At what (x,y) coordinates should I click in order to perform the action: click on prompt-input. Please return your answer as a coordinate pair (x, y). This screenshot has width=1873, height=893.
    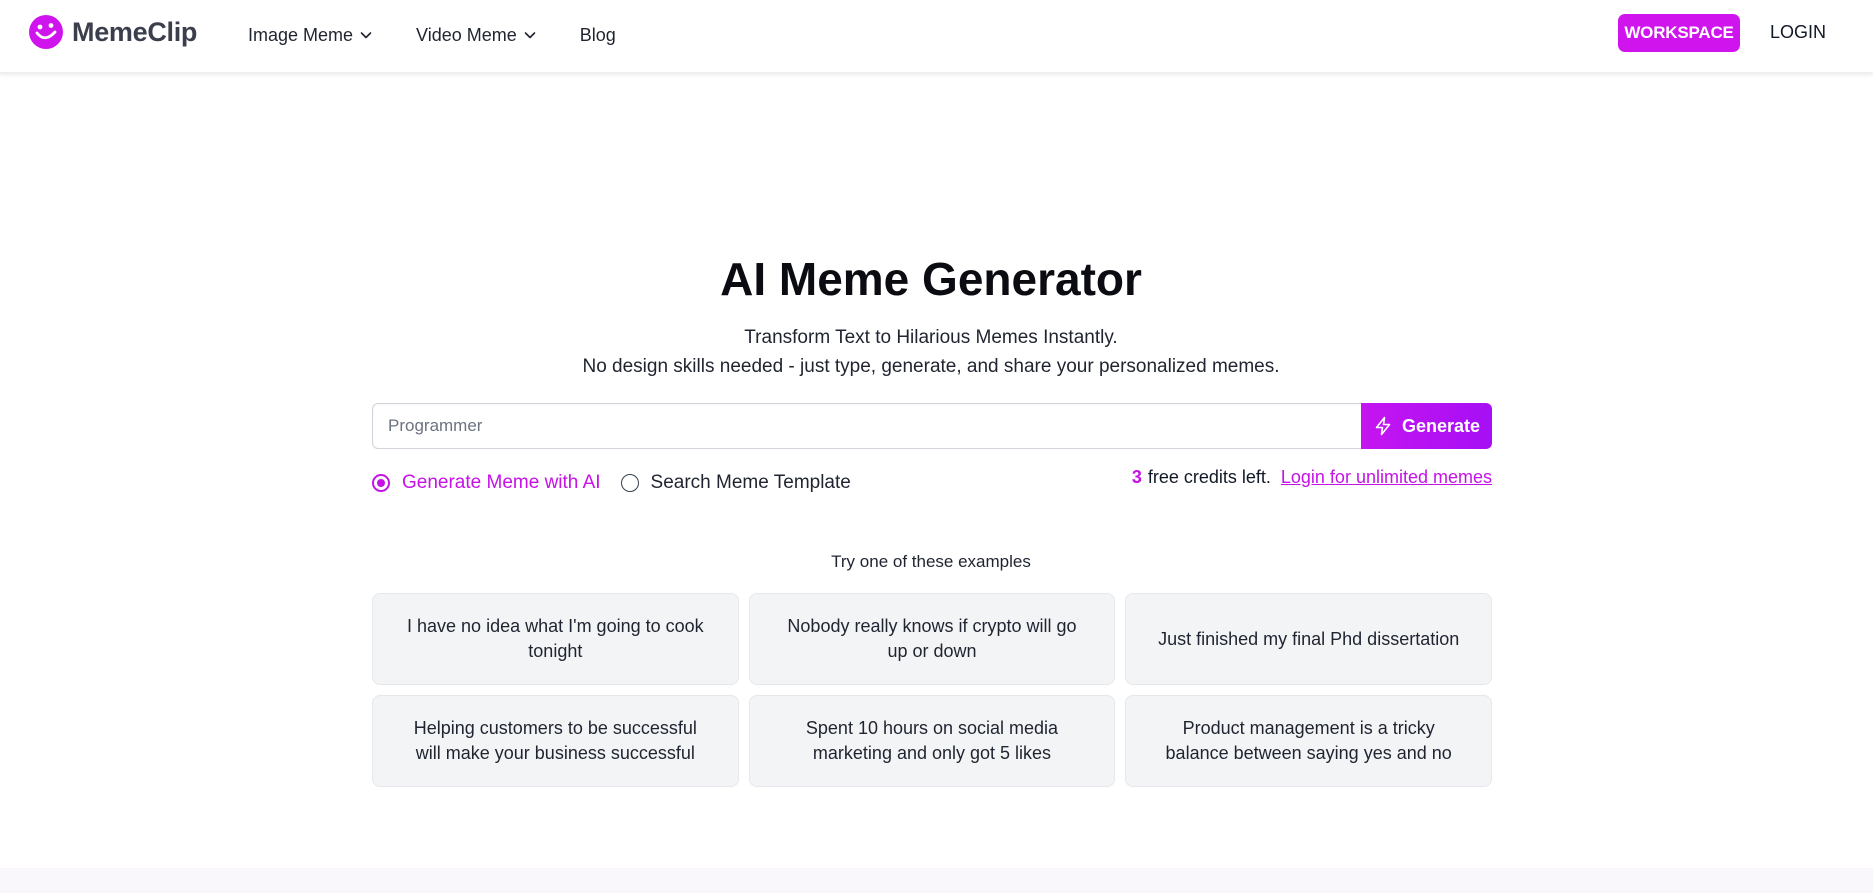
    Looking at the image, I should click on (866, 426).